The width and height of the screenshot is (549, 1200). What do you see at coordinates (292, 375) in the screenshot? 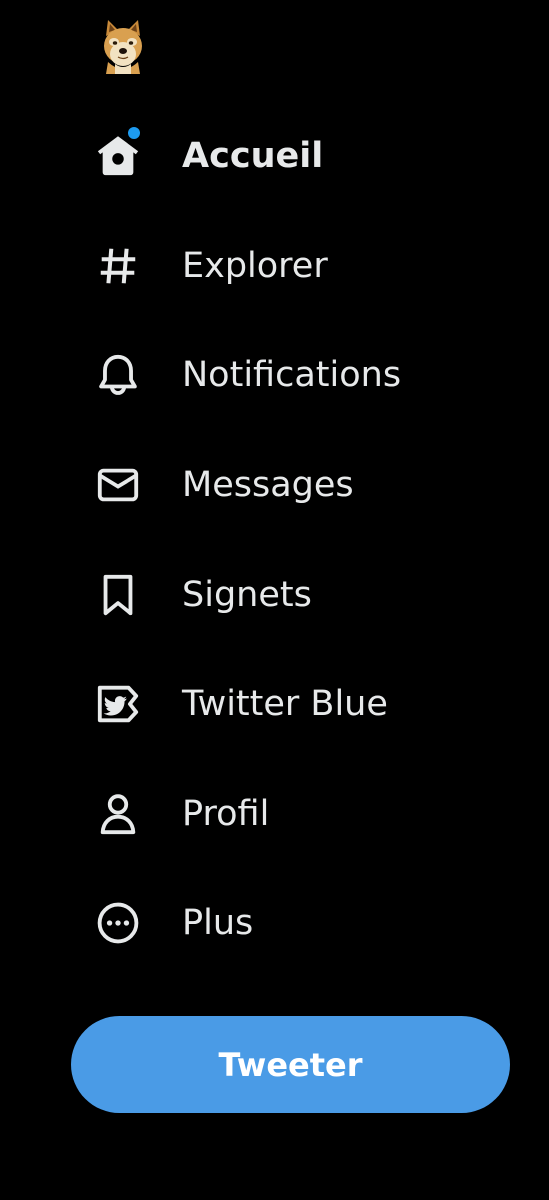
I see `nav-label-notifications: Notifications` at bounding box center [292, 375].